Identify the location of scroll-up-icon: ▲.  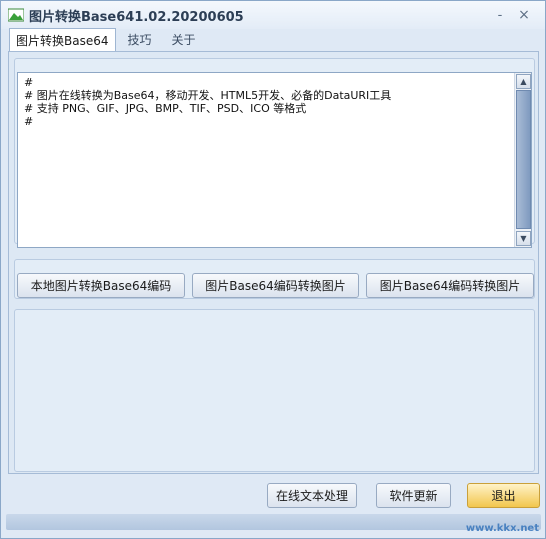
(523, 81).